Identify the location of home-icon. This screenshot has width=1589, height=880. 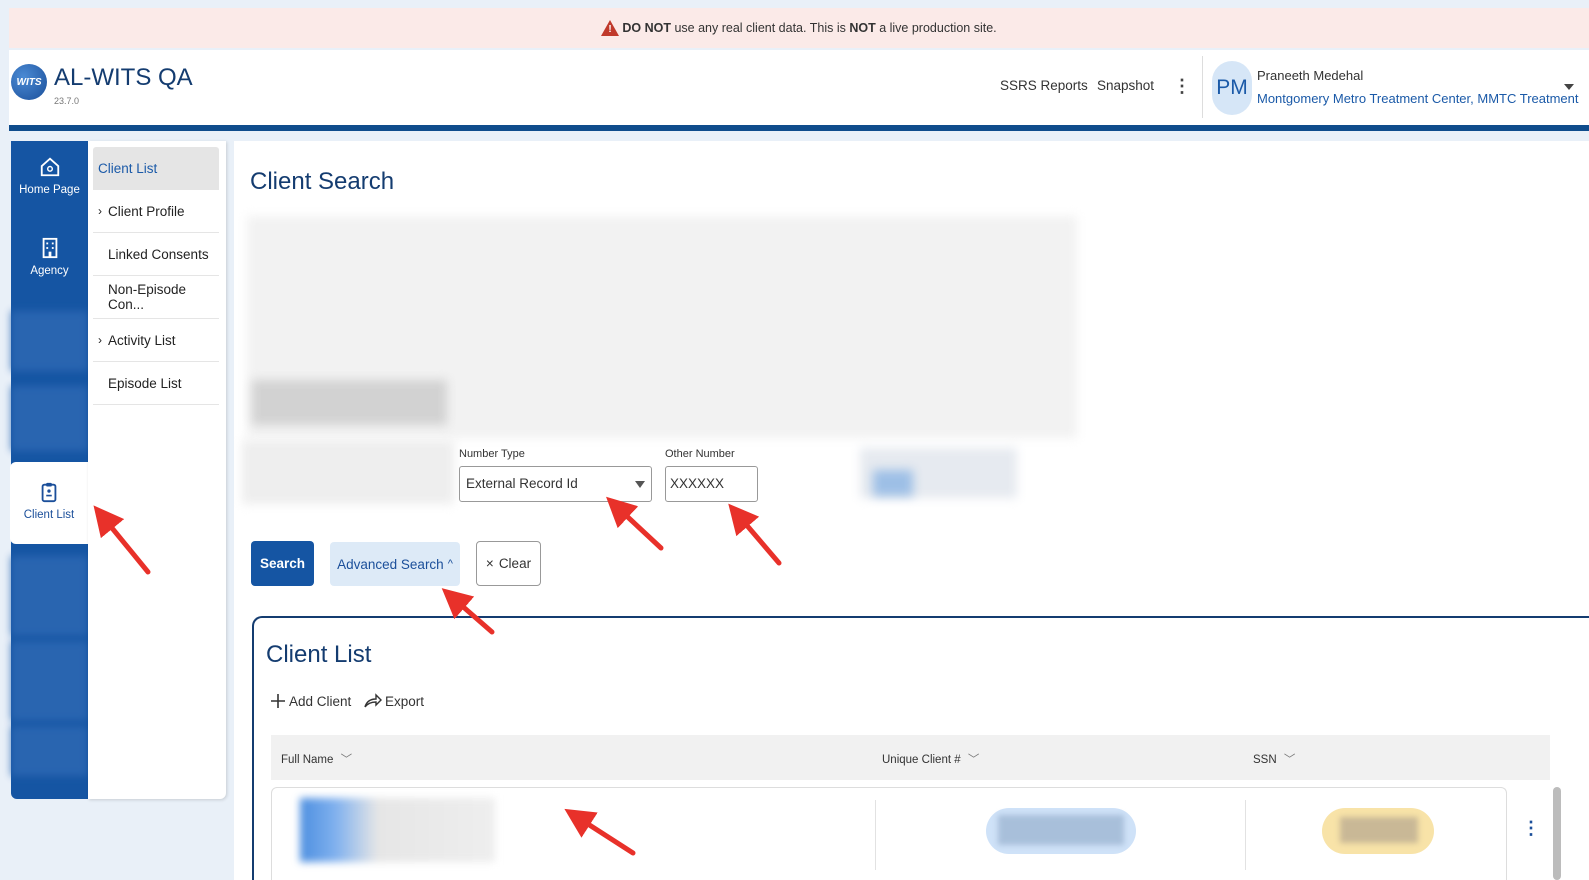
(49, 167).